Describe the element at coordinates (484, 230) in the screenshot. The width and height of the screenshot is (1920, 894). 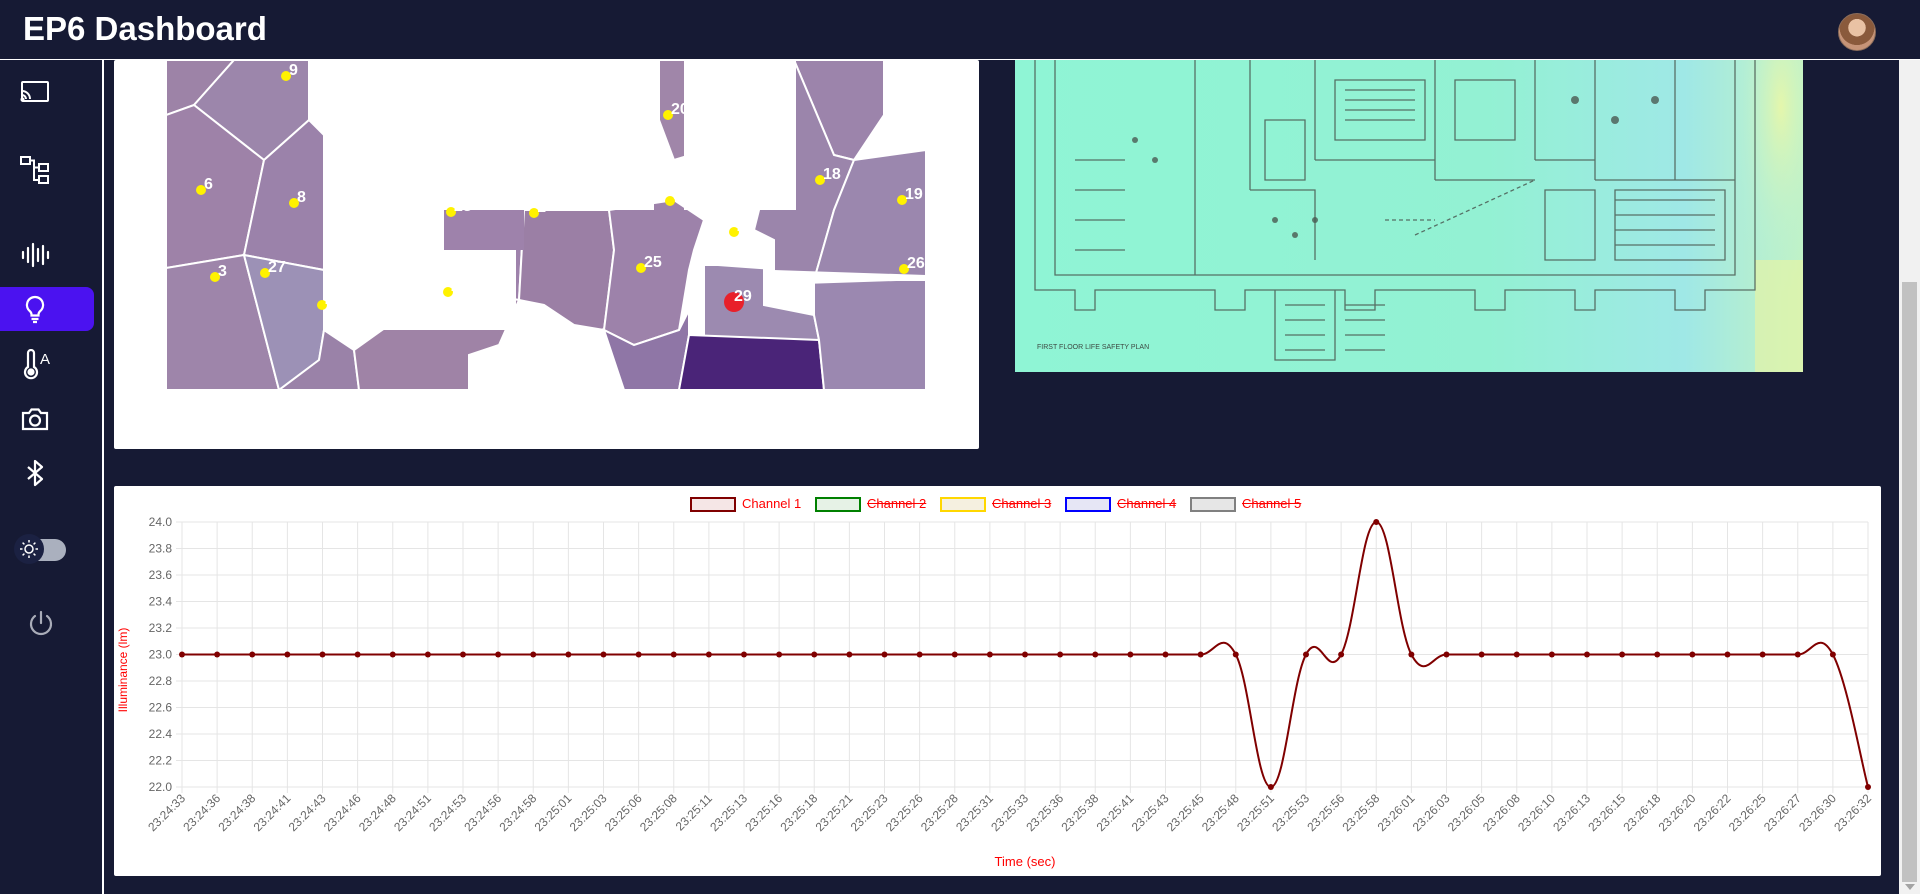
I see `void-region` at that location.